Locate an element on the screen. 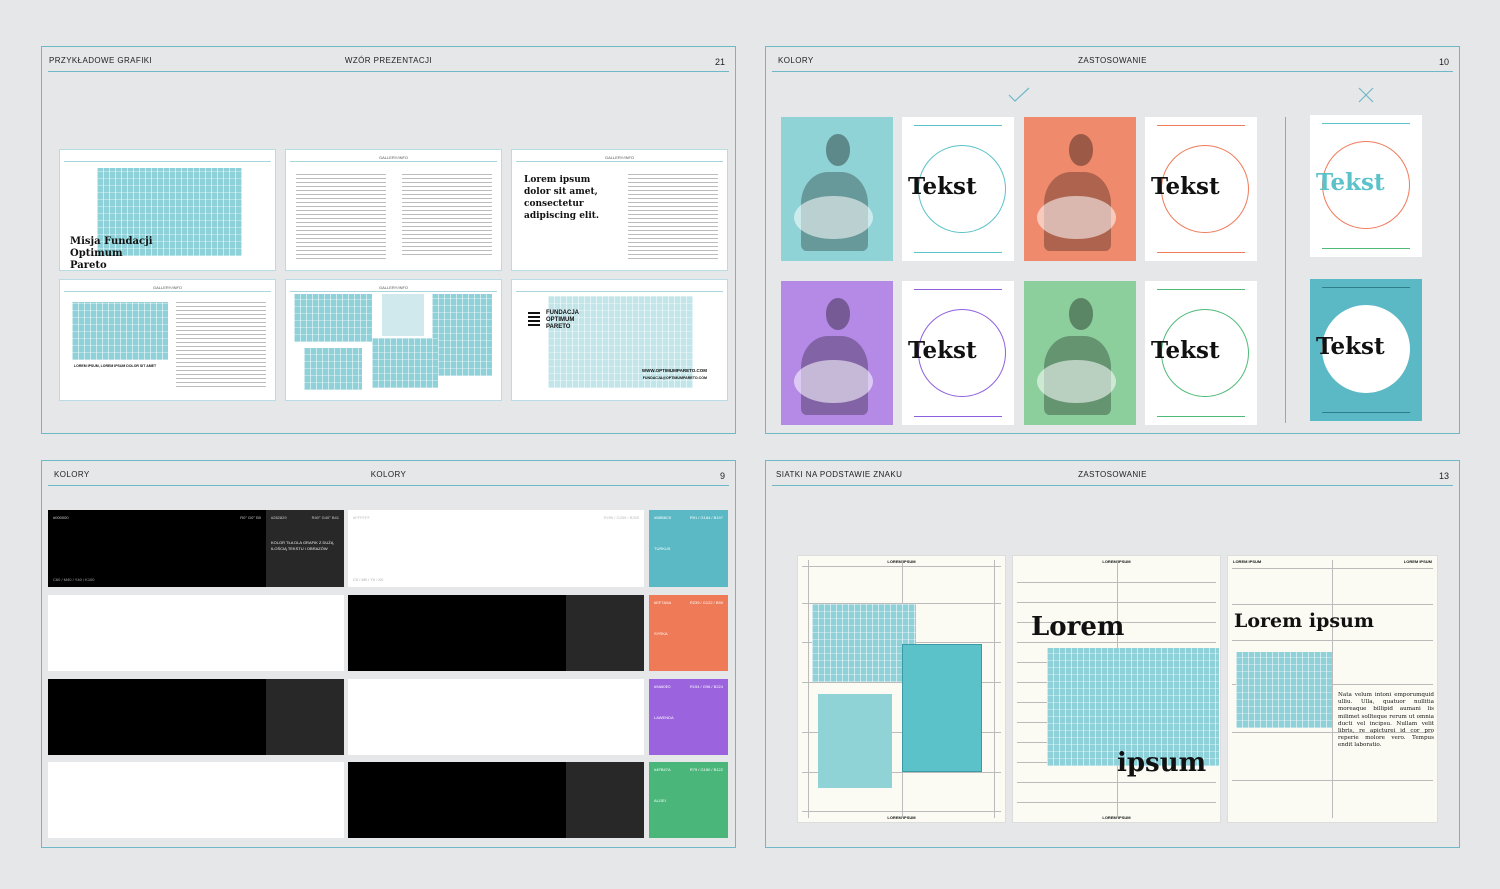  swatch-accent-violet: #9A60E0 R154 / G96 / B224 LAWENDA is located at coordinates (688, 717).